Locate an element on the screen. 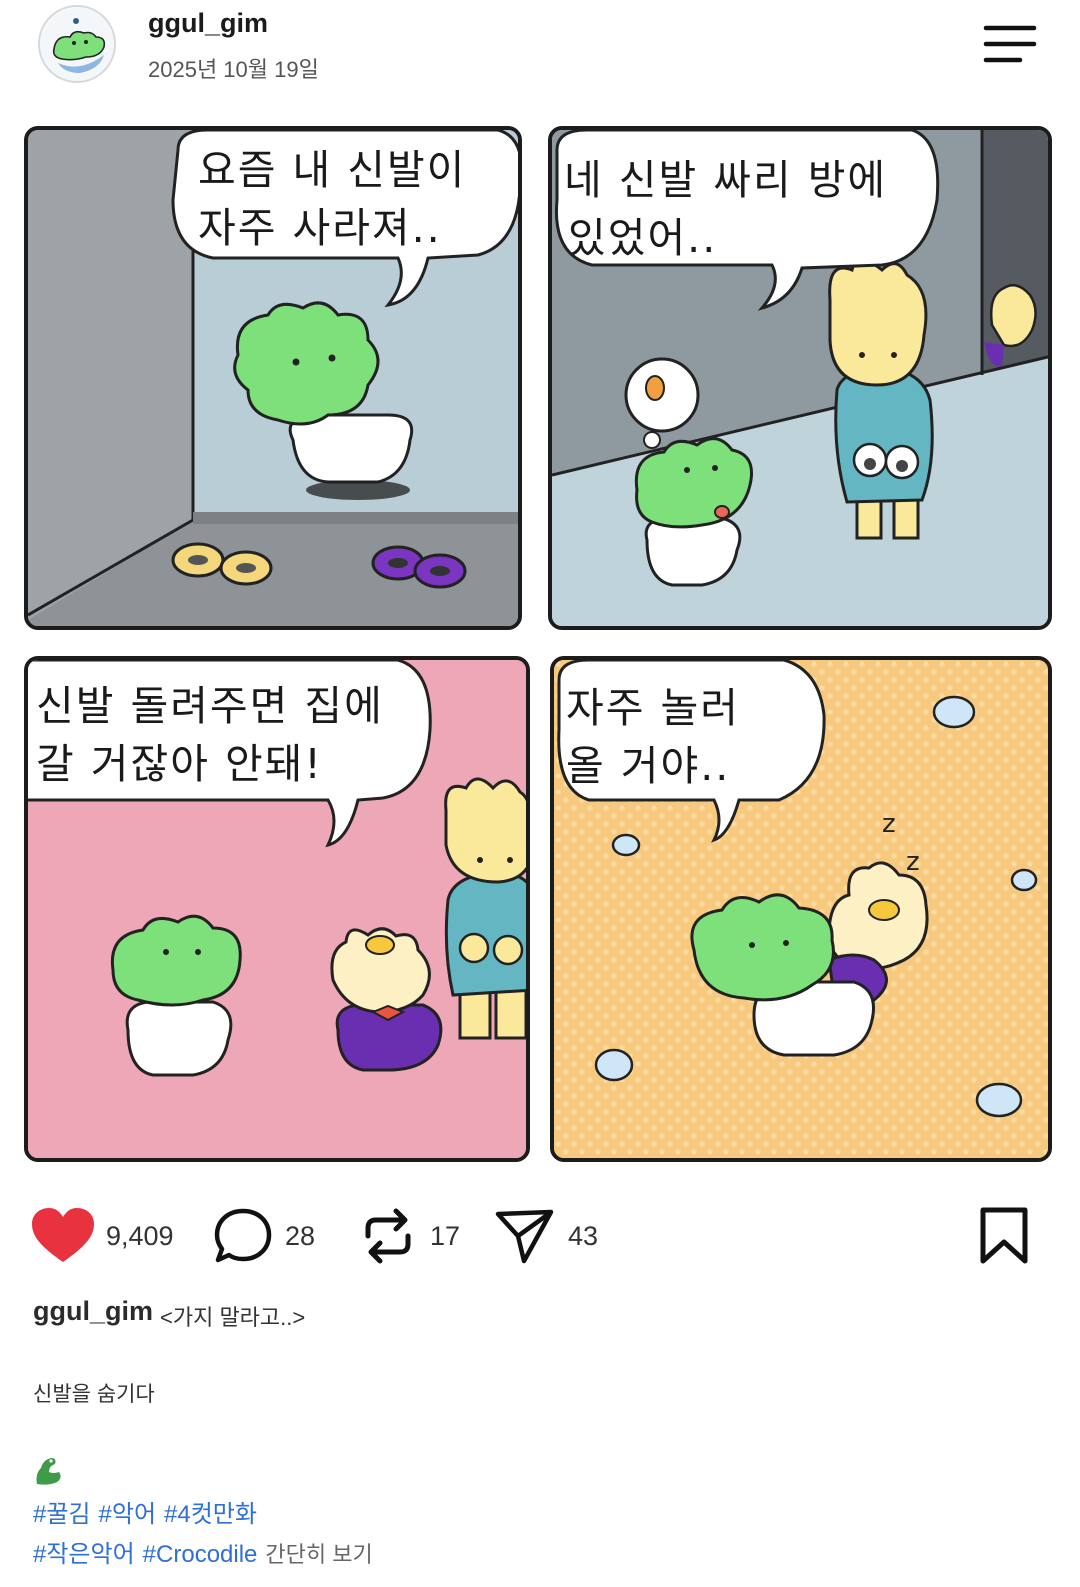 The width and height of the screenshot is (1080, 1587). hashtag-link: #악어 is located at coordinates (128, 1514).